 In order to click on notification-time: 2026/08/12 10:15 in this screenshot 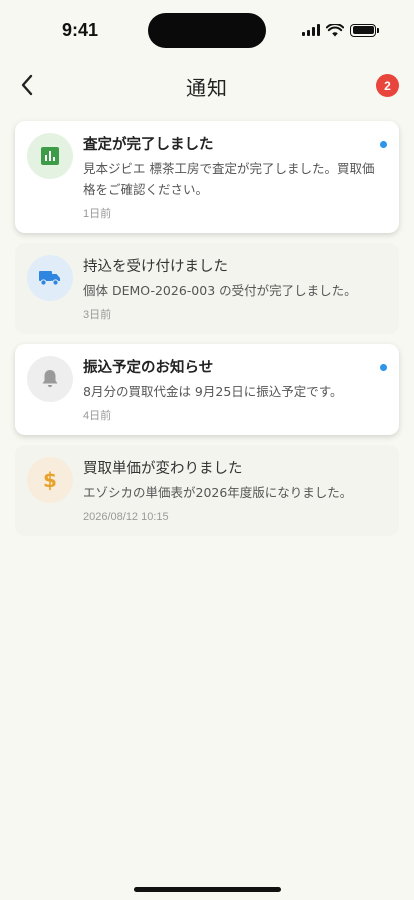, I will do `click(126, 517)`.